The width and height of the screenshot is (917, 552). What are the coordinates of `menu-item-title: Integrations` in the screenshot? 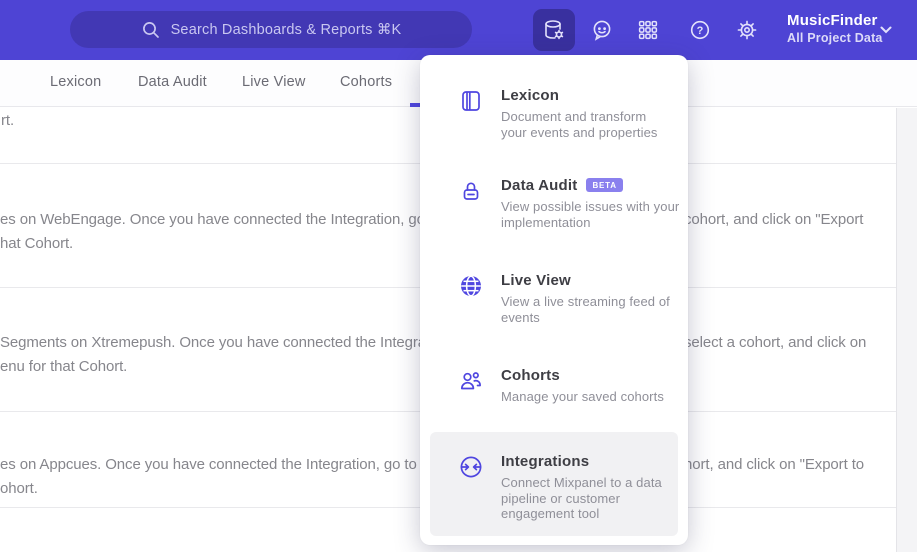 It's located at (545, 461).